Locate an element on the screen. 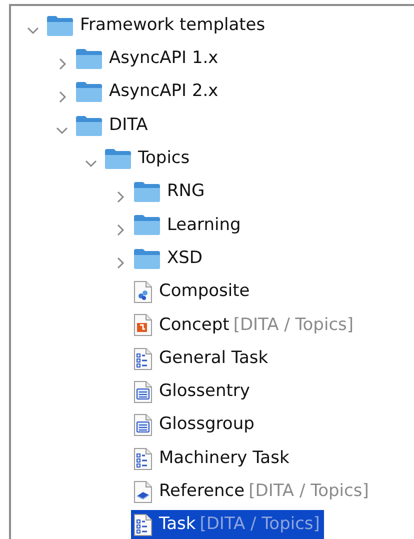  item-label: Glossgroup is located at coordinates (206, 424).